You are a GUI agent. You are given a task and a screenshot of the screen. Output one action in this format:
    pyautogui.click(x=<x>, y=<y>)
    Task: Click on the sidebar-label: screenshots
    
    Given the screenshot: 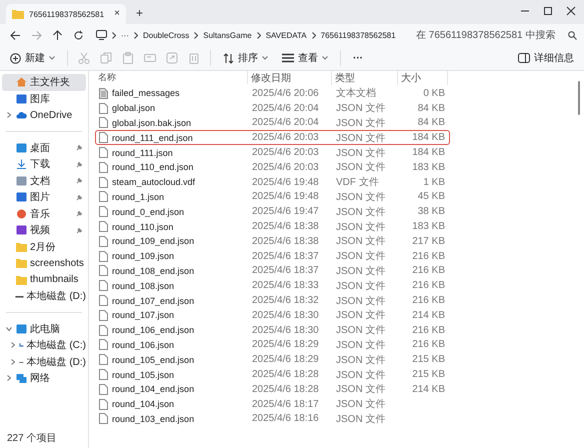 What is the action you would take?
    pyautogui.click(x=57, y=263)
    